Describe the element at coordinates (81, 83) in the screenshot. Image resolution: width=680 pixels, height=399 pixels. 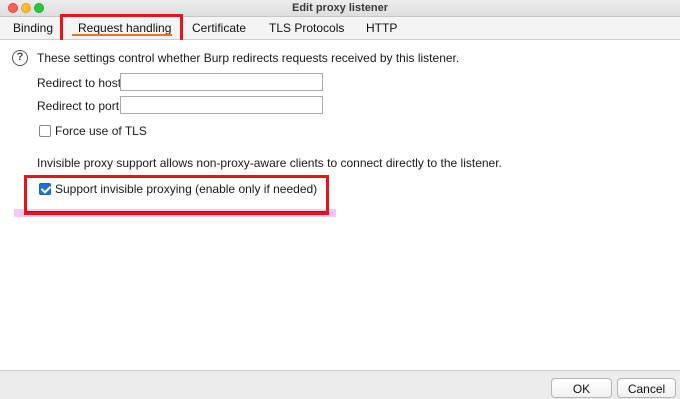
I see `redirect-host-label: Redirect to host:` at that location.